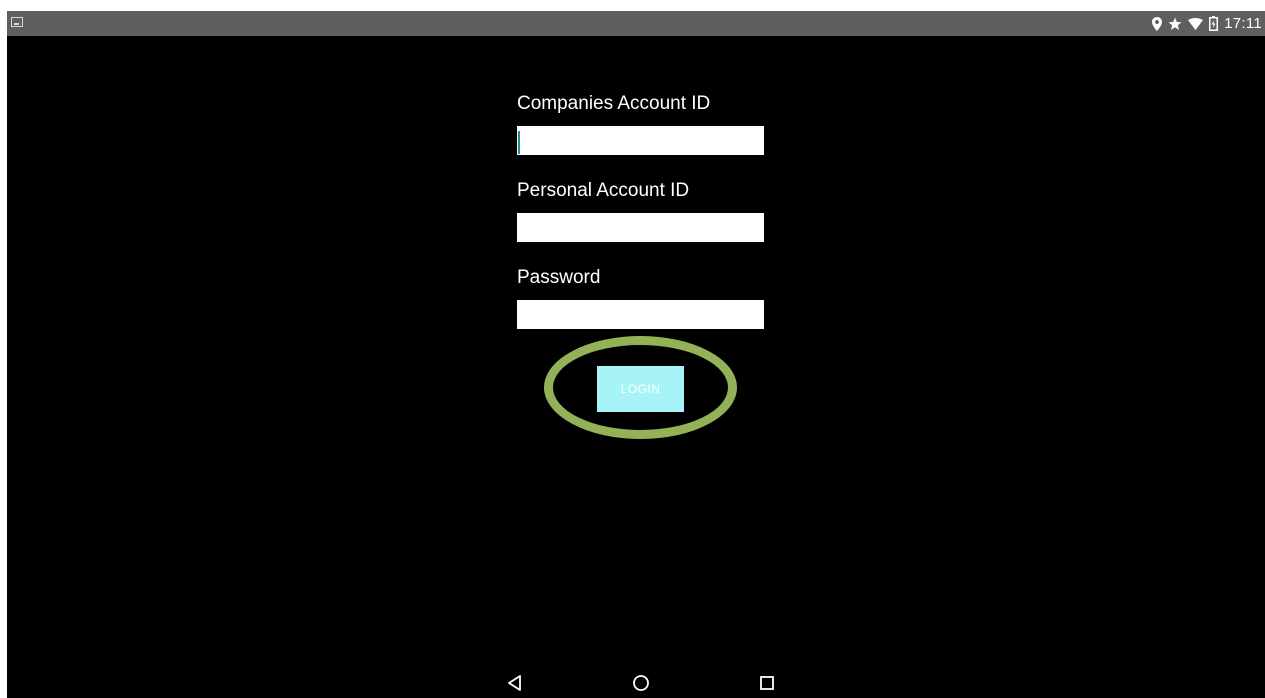 The image size is (1265, 698). I want to click on wifi-icon, so click(1196, 23).